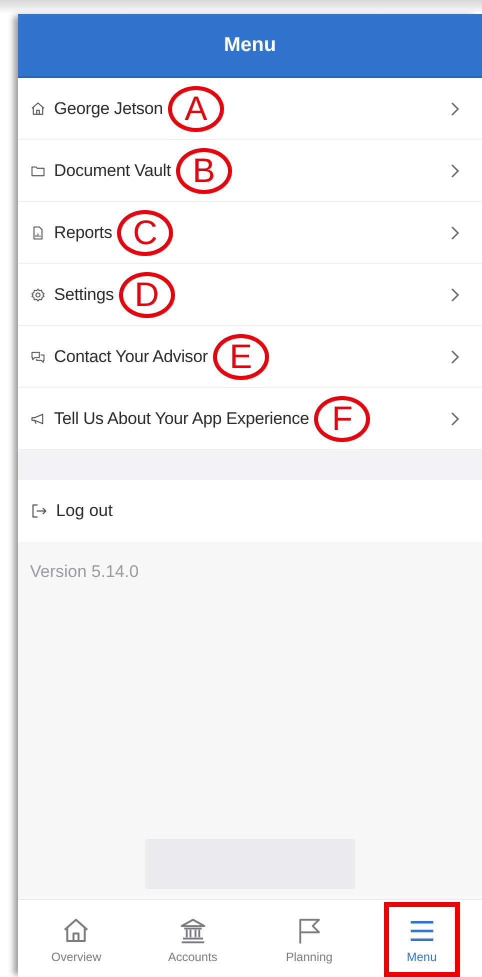 This screenshot has width=482, height=977. I want to click on logout-item: Log out, so click(250, 511).